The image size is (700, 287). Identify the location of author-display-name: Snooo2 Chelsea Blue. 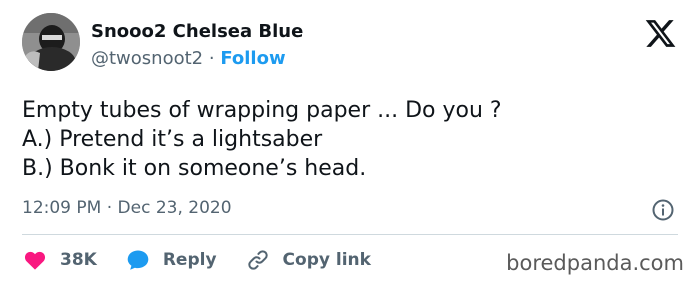
(197, 32).